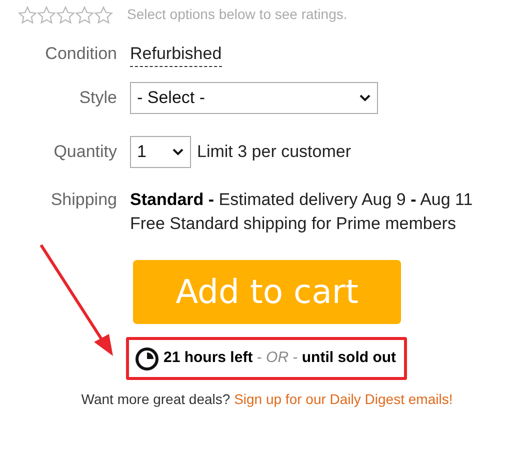 The width and height of the screenshot is (506, 460). I want to click on style-select: - Select -, so click(254, 98).